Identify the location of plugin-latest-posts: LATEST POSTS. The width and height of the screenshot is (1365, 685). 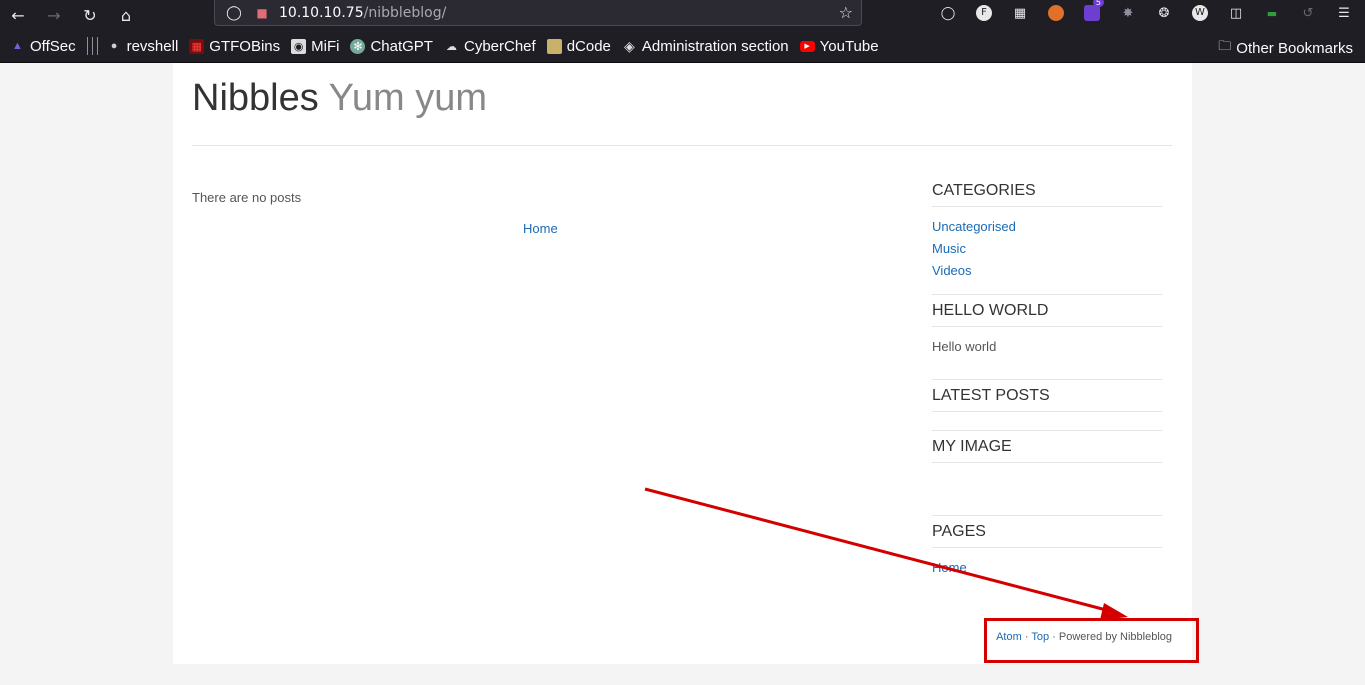
(1047, 404).